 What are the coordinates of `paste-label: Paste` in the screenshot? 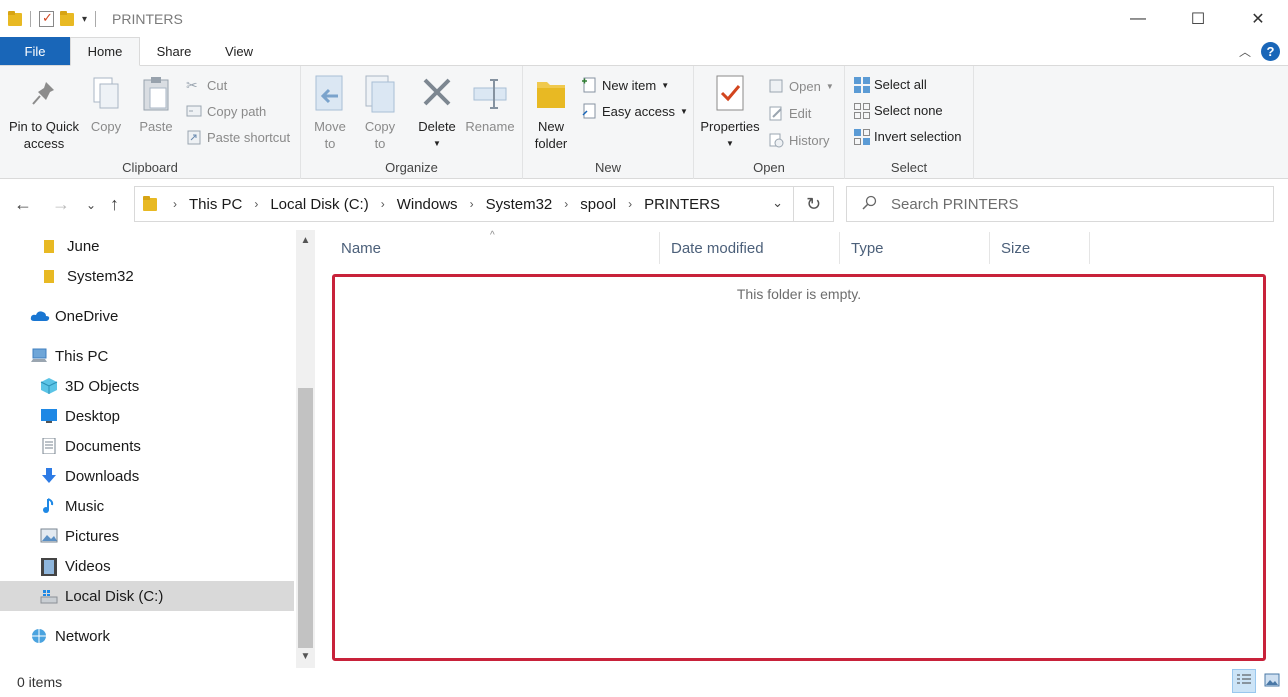 It's located at (156, 126).